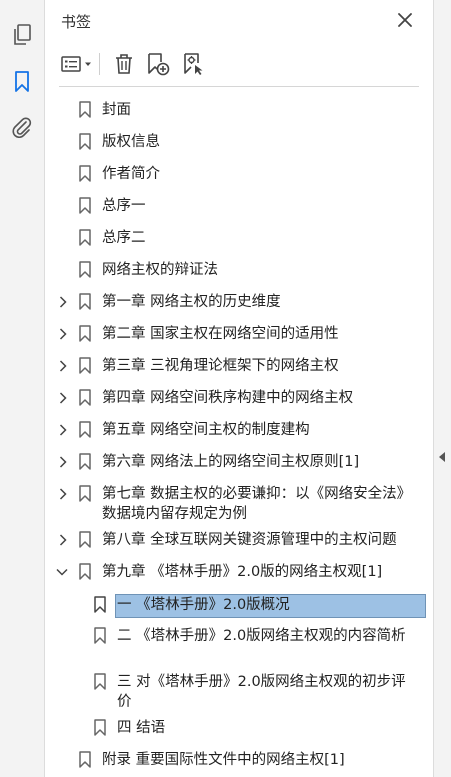 This screenshot has height=777, width=451. Describe the element at coordinates (228, 398) in the screenshot. I see `bookmark-label: 第四章 网络空间秩序构建中的网络主权` at that location.